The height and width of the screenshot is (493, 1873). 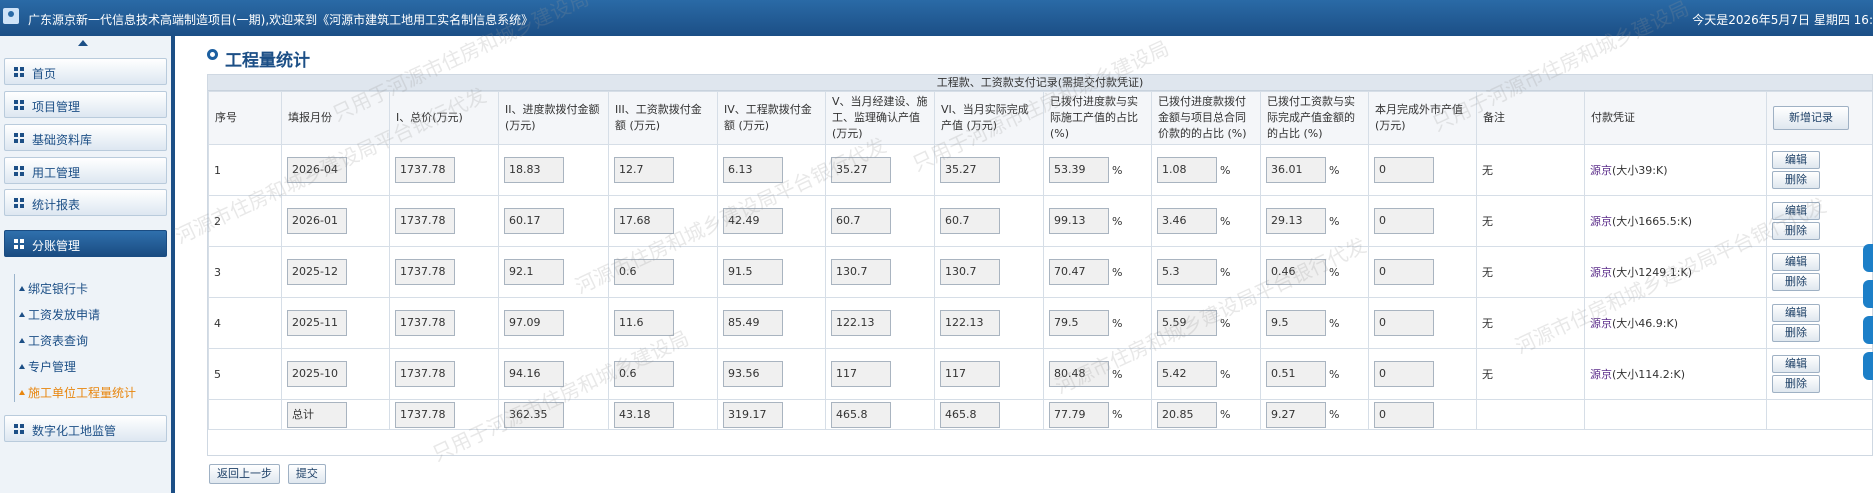 What do you see at coordinates (1187, 414) in the screenshot?
I see `value-field: 20.85` at bounding box center [1187, 414].